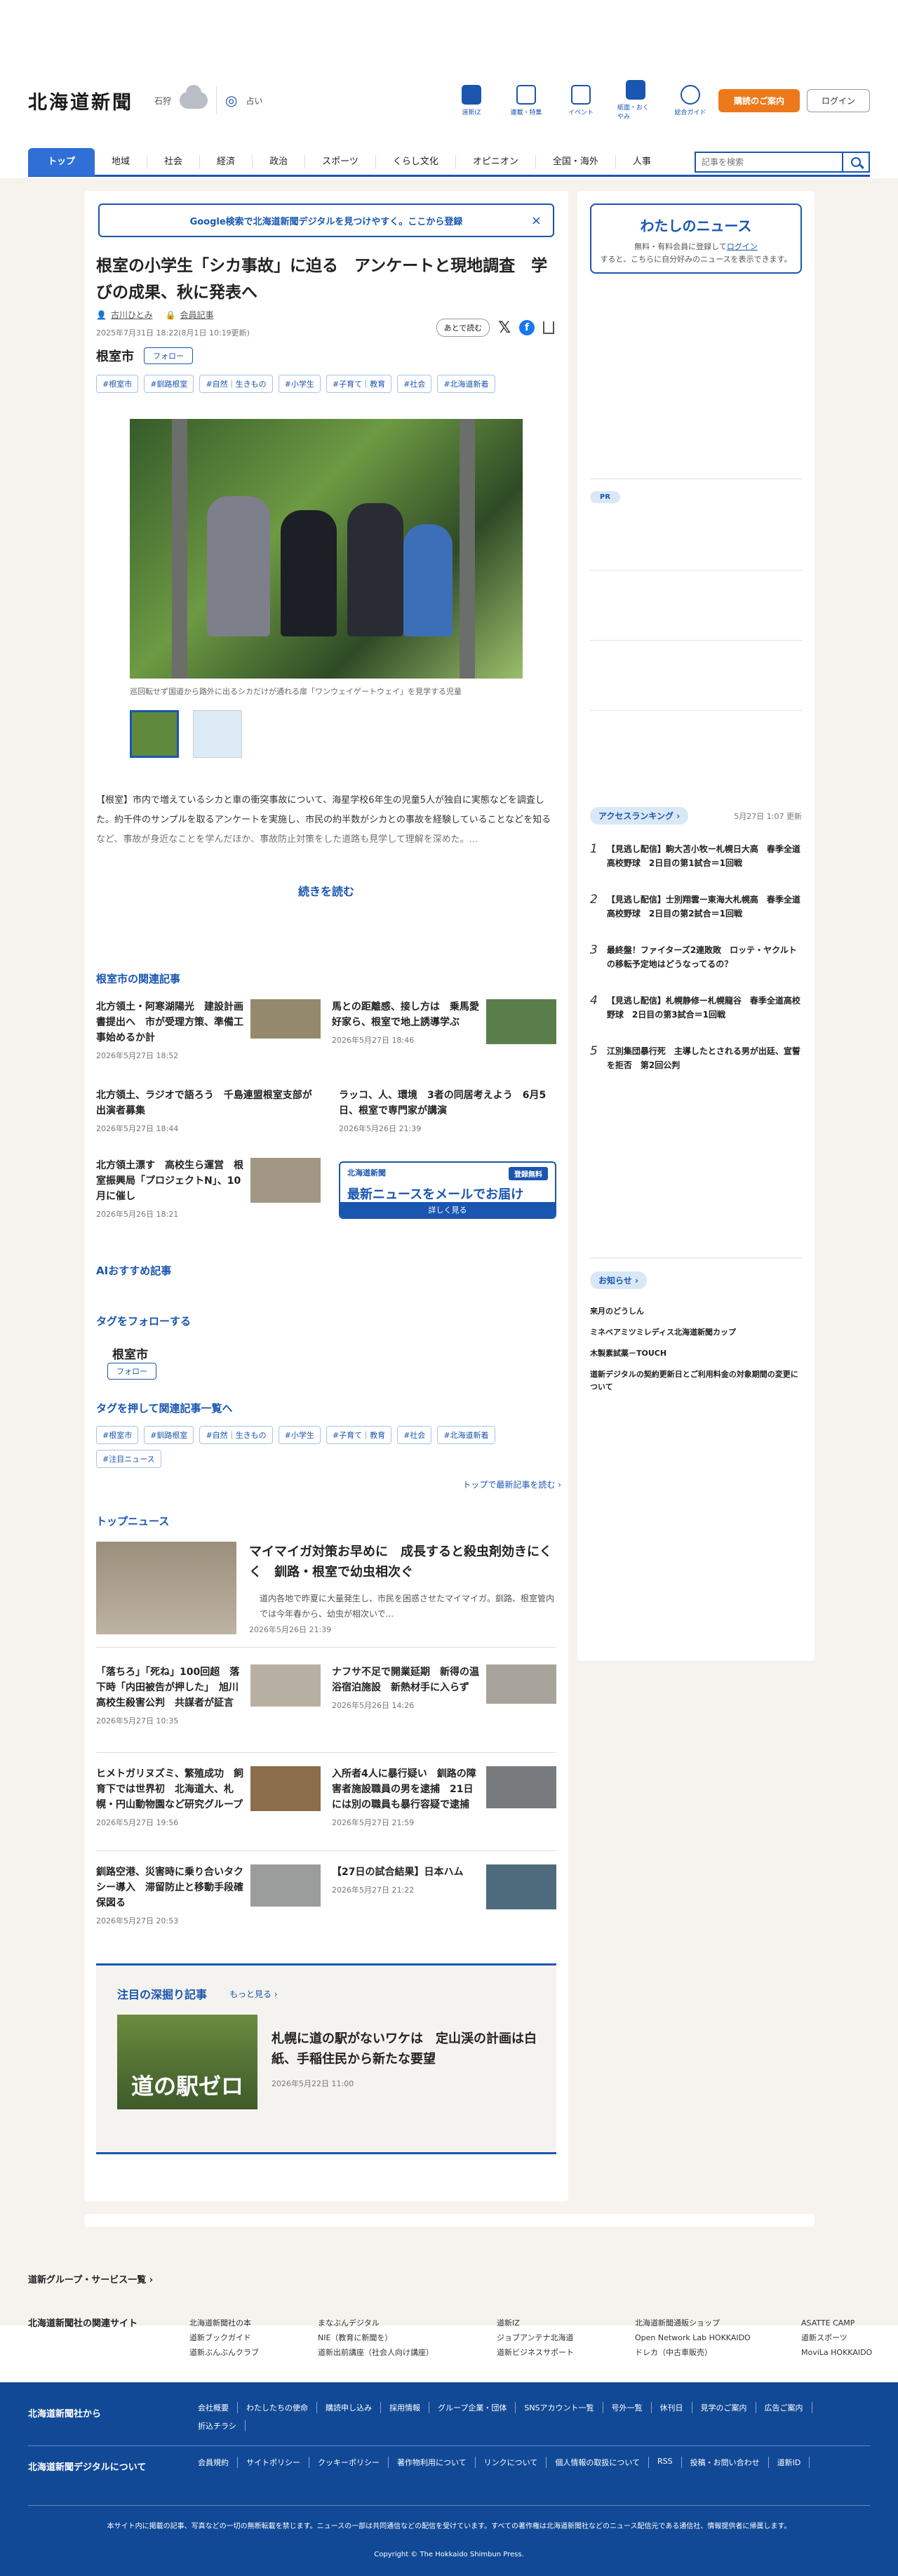 The height and width of the screenshot is (2576, 898). I want to click on nav-top: トップ, so click(61, 161).